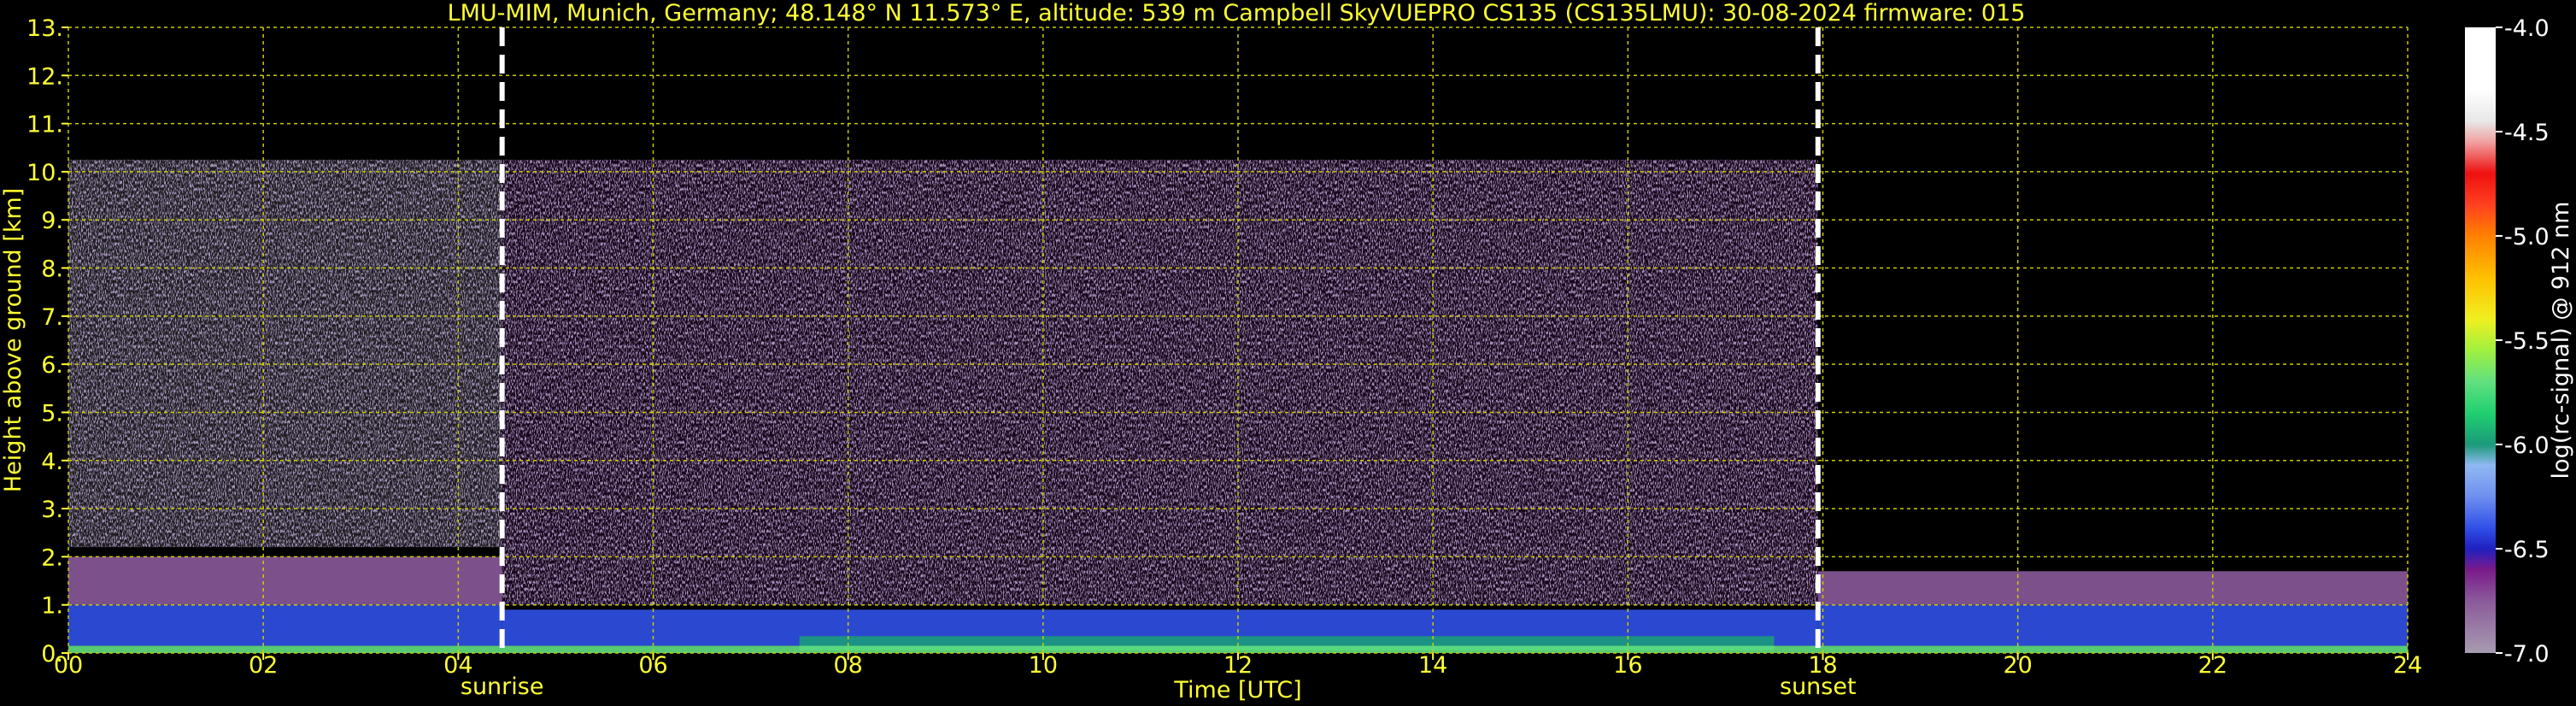 The height and width of the screenshot is (706, 2576). What do you see at coordinates (1432, 665) in the screenshot?
I see `x-tick-label: 14` at bounding box center [1432, 665].